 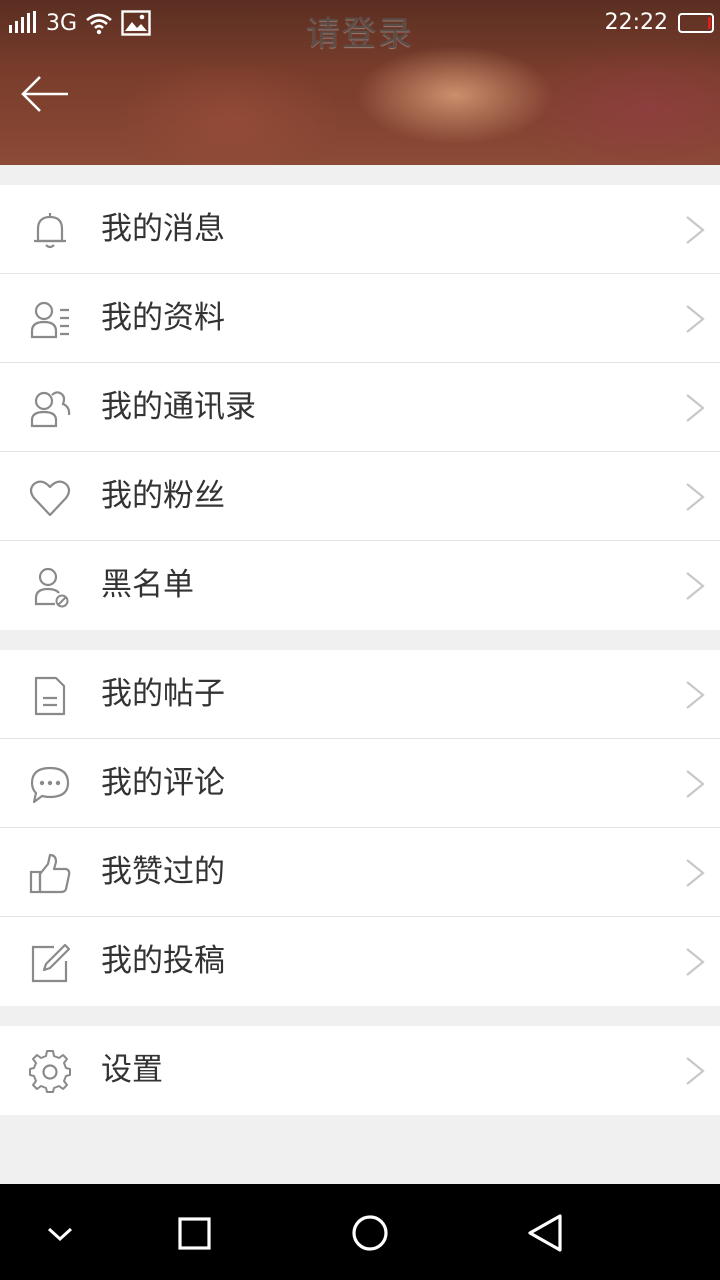 I want to click on profile-card-icon, so click(x=49, y=320).